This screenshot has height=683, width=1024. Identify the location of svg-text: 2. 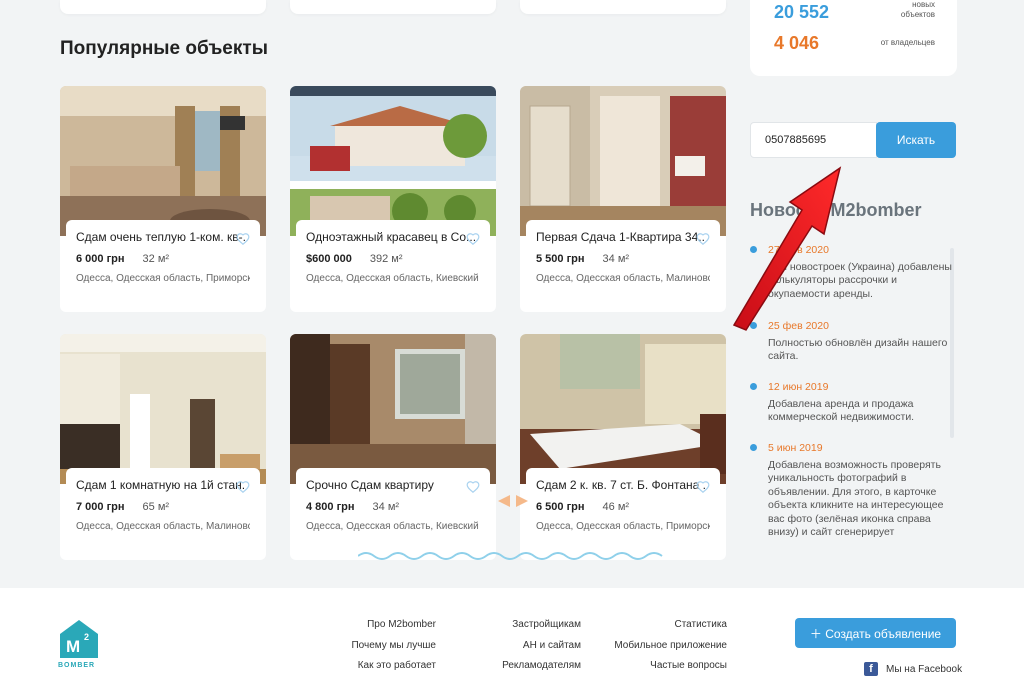
(86, 637).